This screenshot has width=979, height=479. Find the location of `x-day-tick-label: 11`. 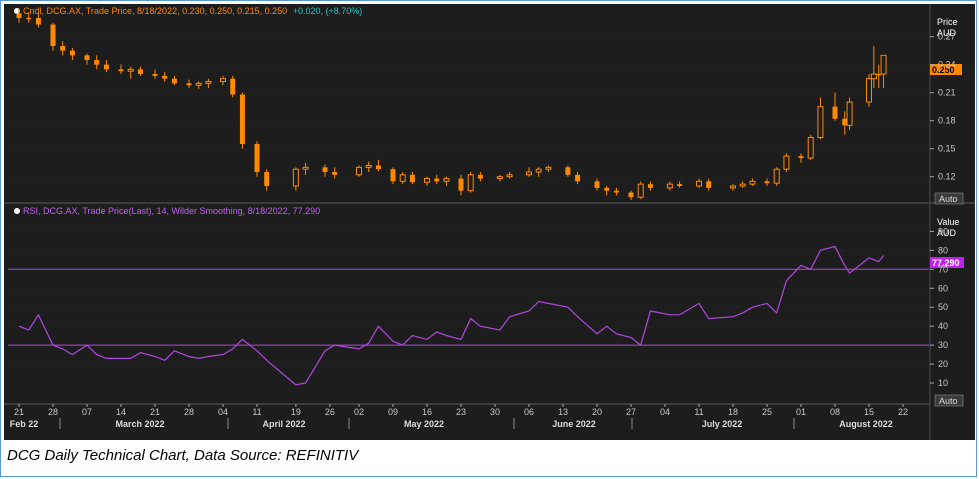

x-day-tick-label: 11 is located at coordinates (698, 412).